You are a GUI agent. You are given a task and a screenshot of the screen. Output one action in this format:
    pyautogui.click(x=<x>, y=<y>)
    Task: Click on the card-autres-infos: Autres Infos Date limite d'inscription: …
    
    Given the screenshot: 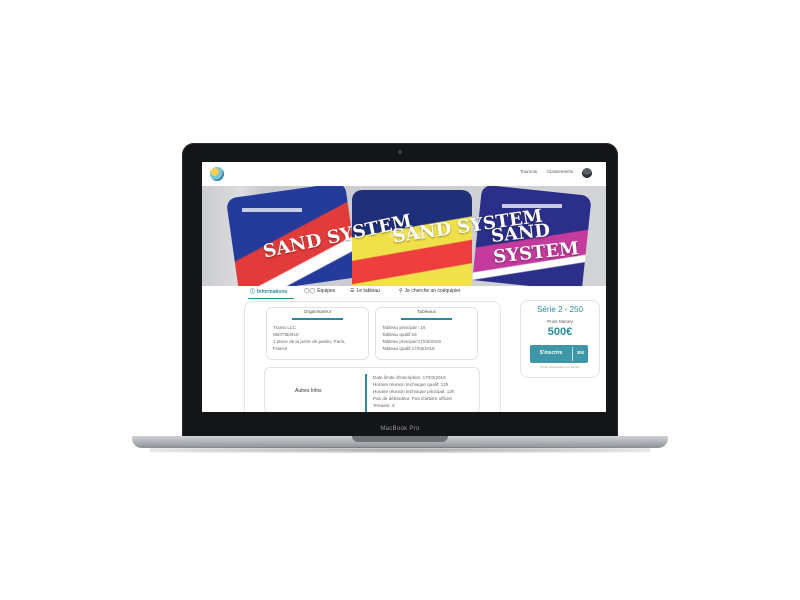 What is the action you would take?
    pyautogui.click(x=372, y=389)
    